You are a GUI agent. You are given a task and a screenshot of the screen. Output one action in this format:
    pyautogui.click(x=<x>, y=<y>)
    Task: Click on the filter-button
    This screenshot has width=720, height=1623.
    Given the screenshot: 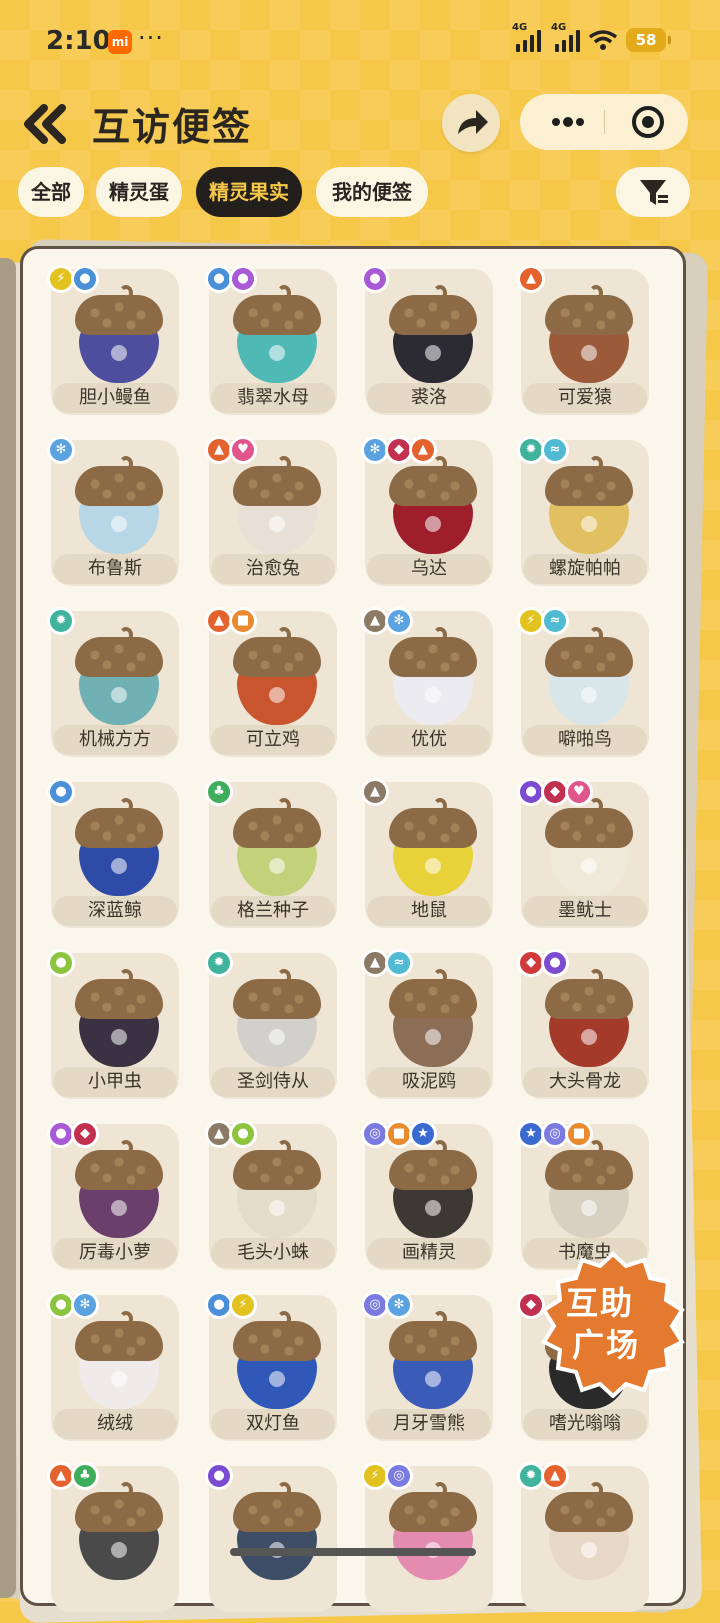 What is the action you would take?
    pyautogui.click(x=653, y=192)
    